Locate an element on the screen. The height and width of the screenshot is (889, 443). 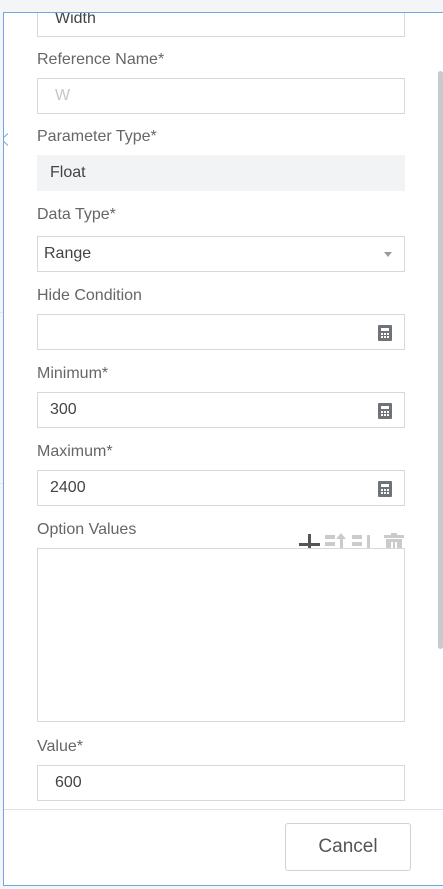
minimum-label: Minimum* is located at coordinates (73, 373).